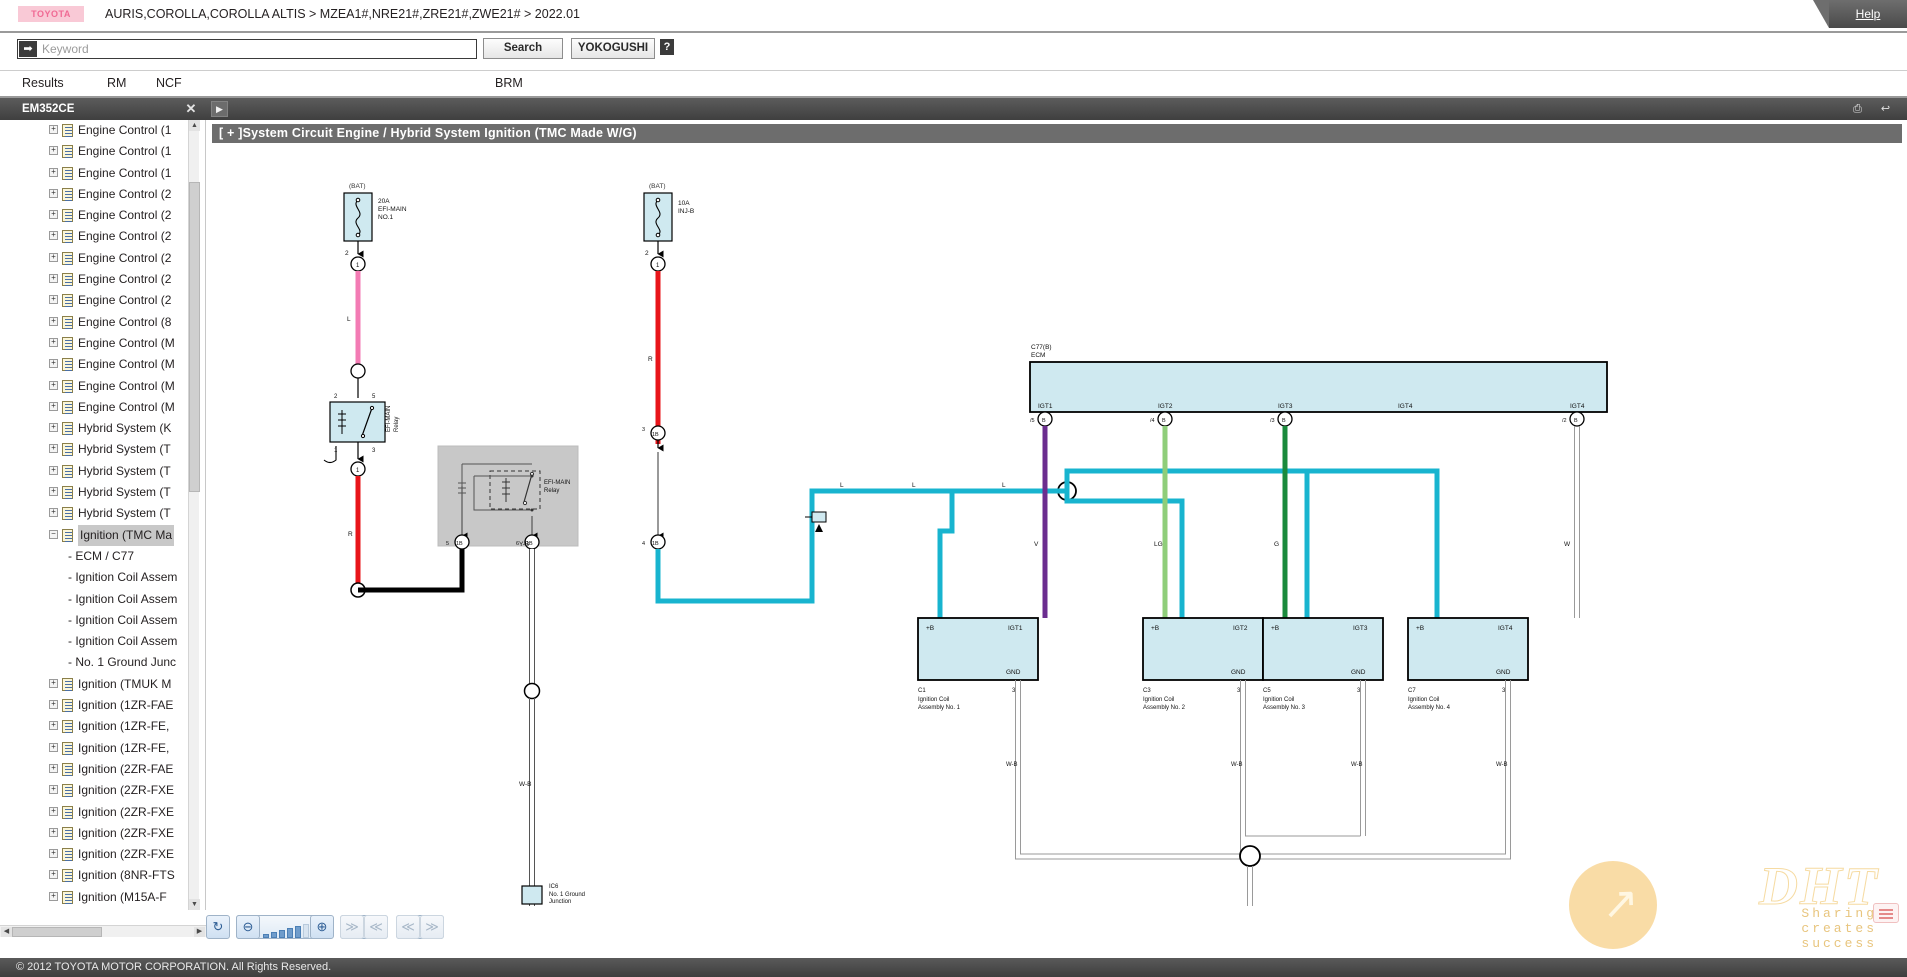 Image resolution: width=1907 pixels, height=977 pixels. Describe the element at coordinates (352, 927) in the screenshot. I see `next-page-button: ≫` at that location.